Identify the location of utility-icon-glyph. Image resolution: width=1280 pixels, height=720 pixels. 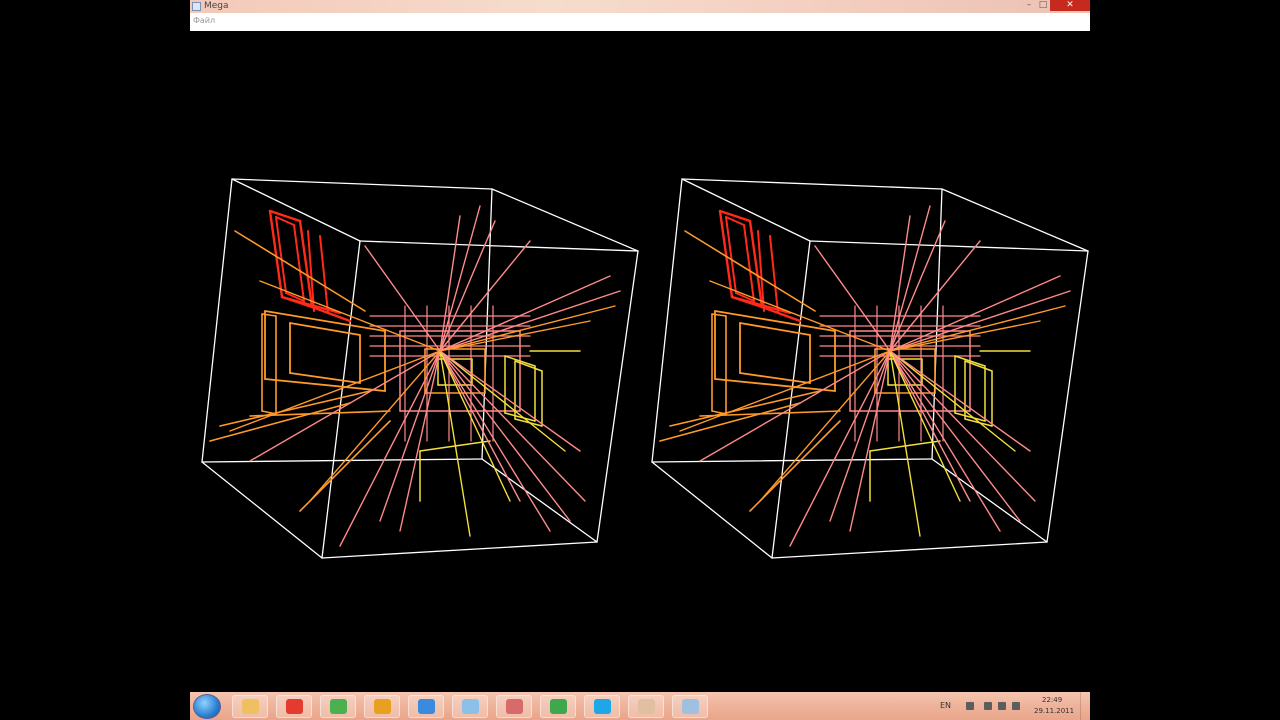
(558, 706).